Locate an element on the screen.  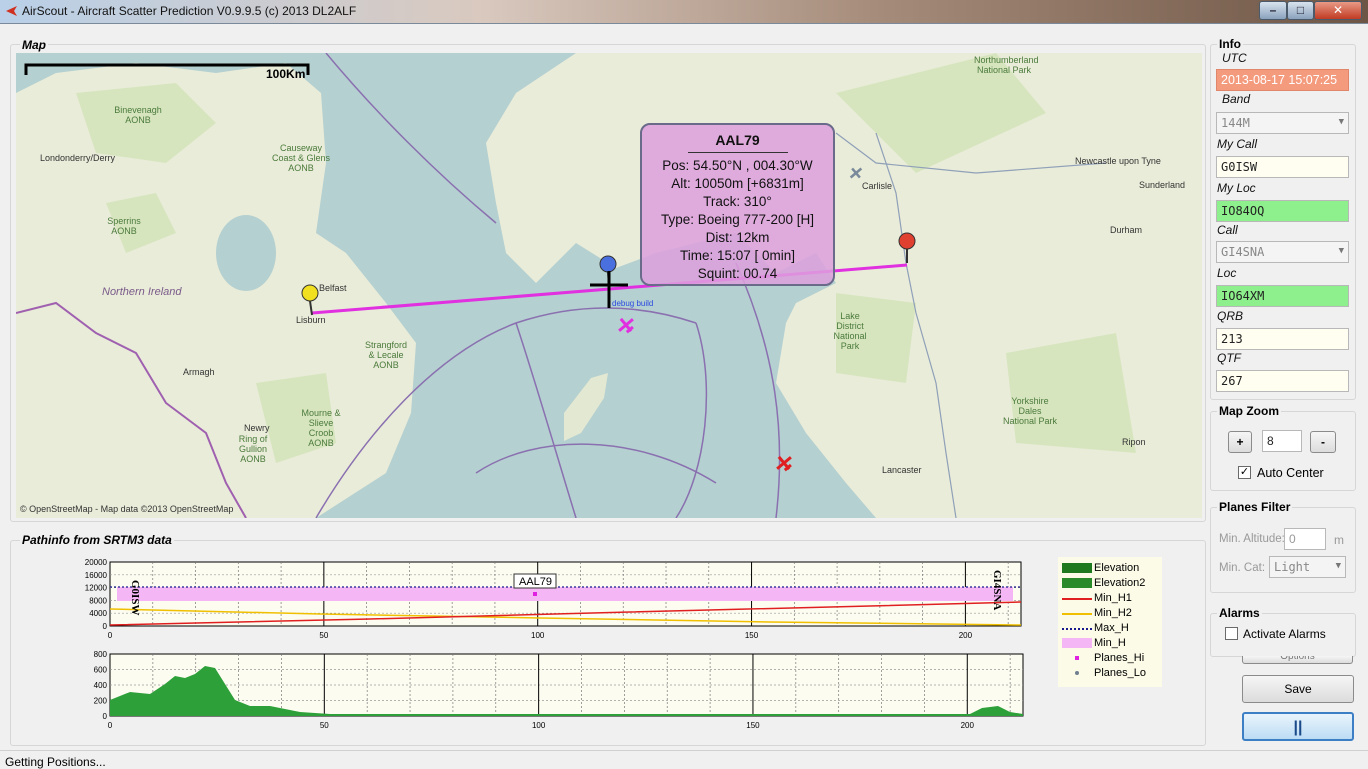
maximize-button: □ is located at coordinates (1300, 10).